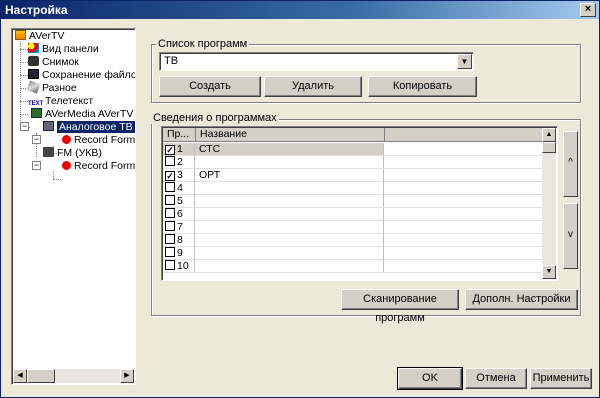 The width and height of the screenshot is (600, 398). I want to click on tree-item-fm: FM (УКВ), so click(72, 153).